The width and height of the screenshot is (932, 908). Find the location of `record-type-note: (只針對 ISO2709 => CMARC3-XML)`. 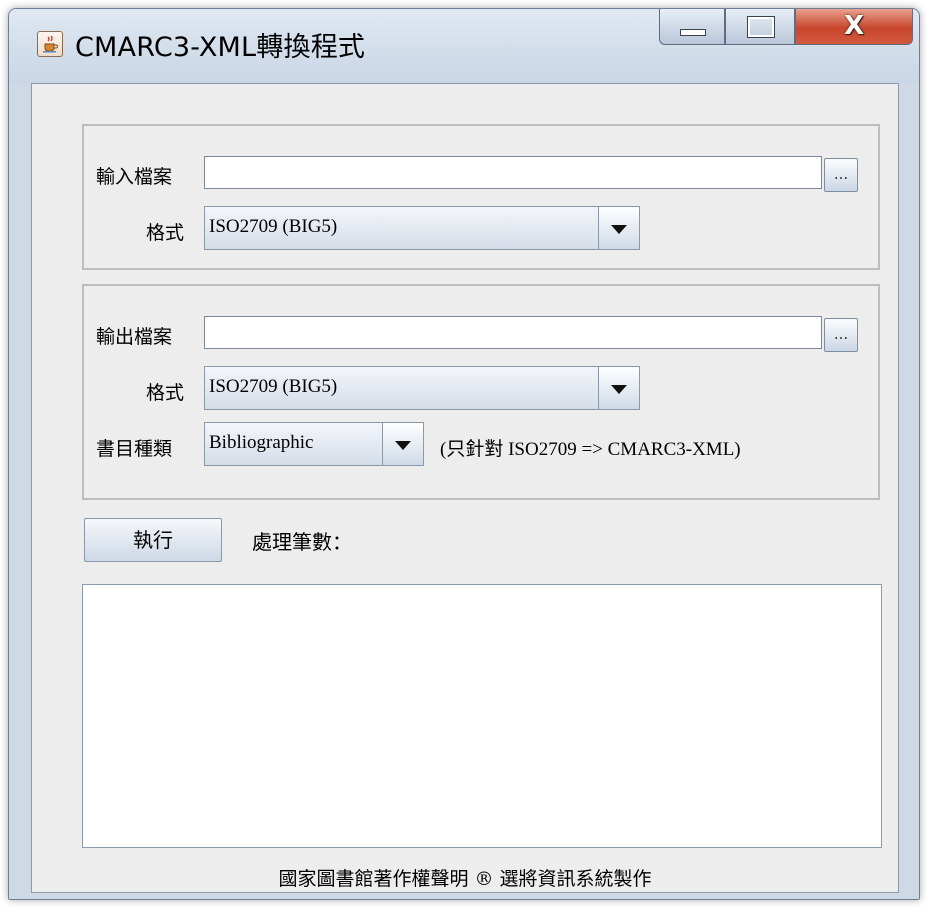

record-type-note: (只針對 ISO2709 => CMARC3-XML) is located at coordinates (590, 449).